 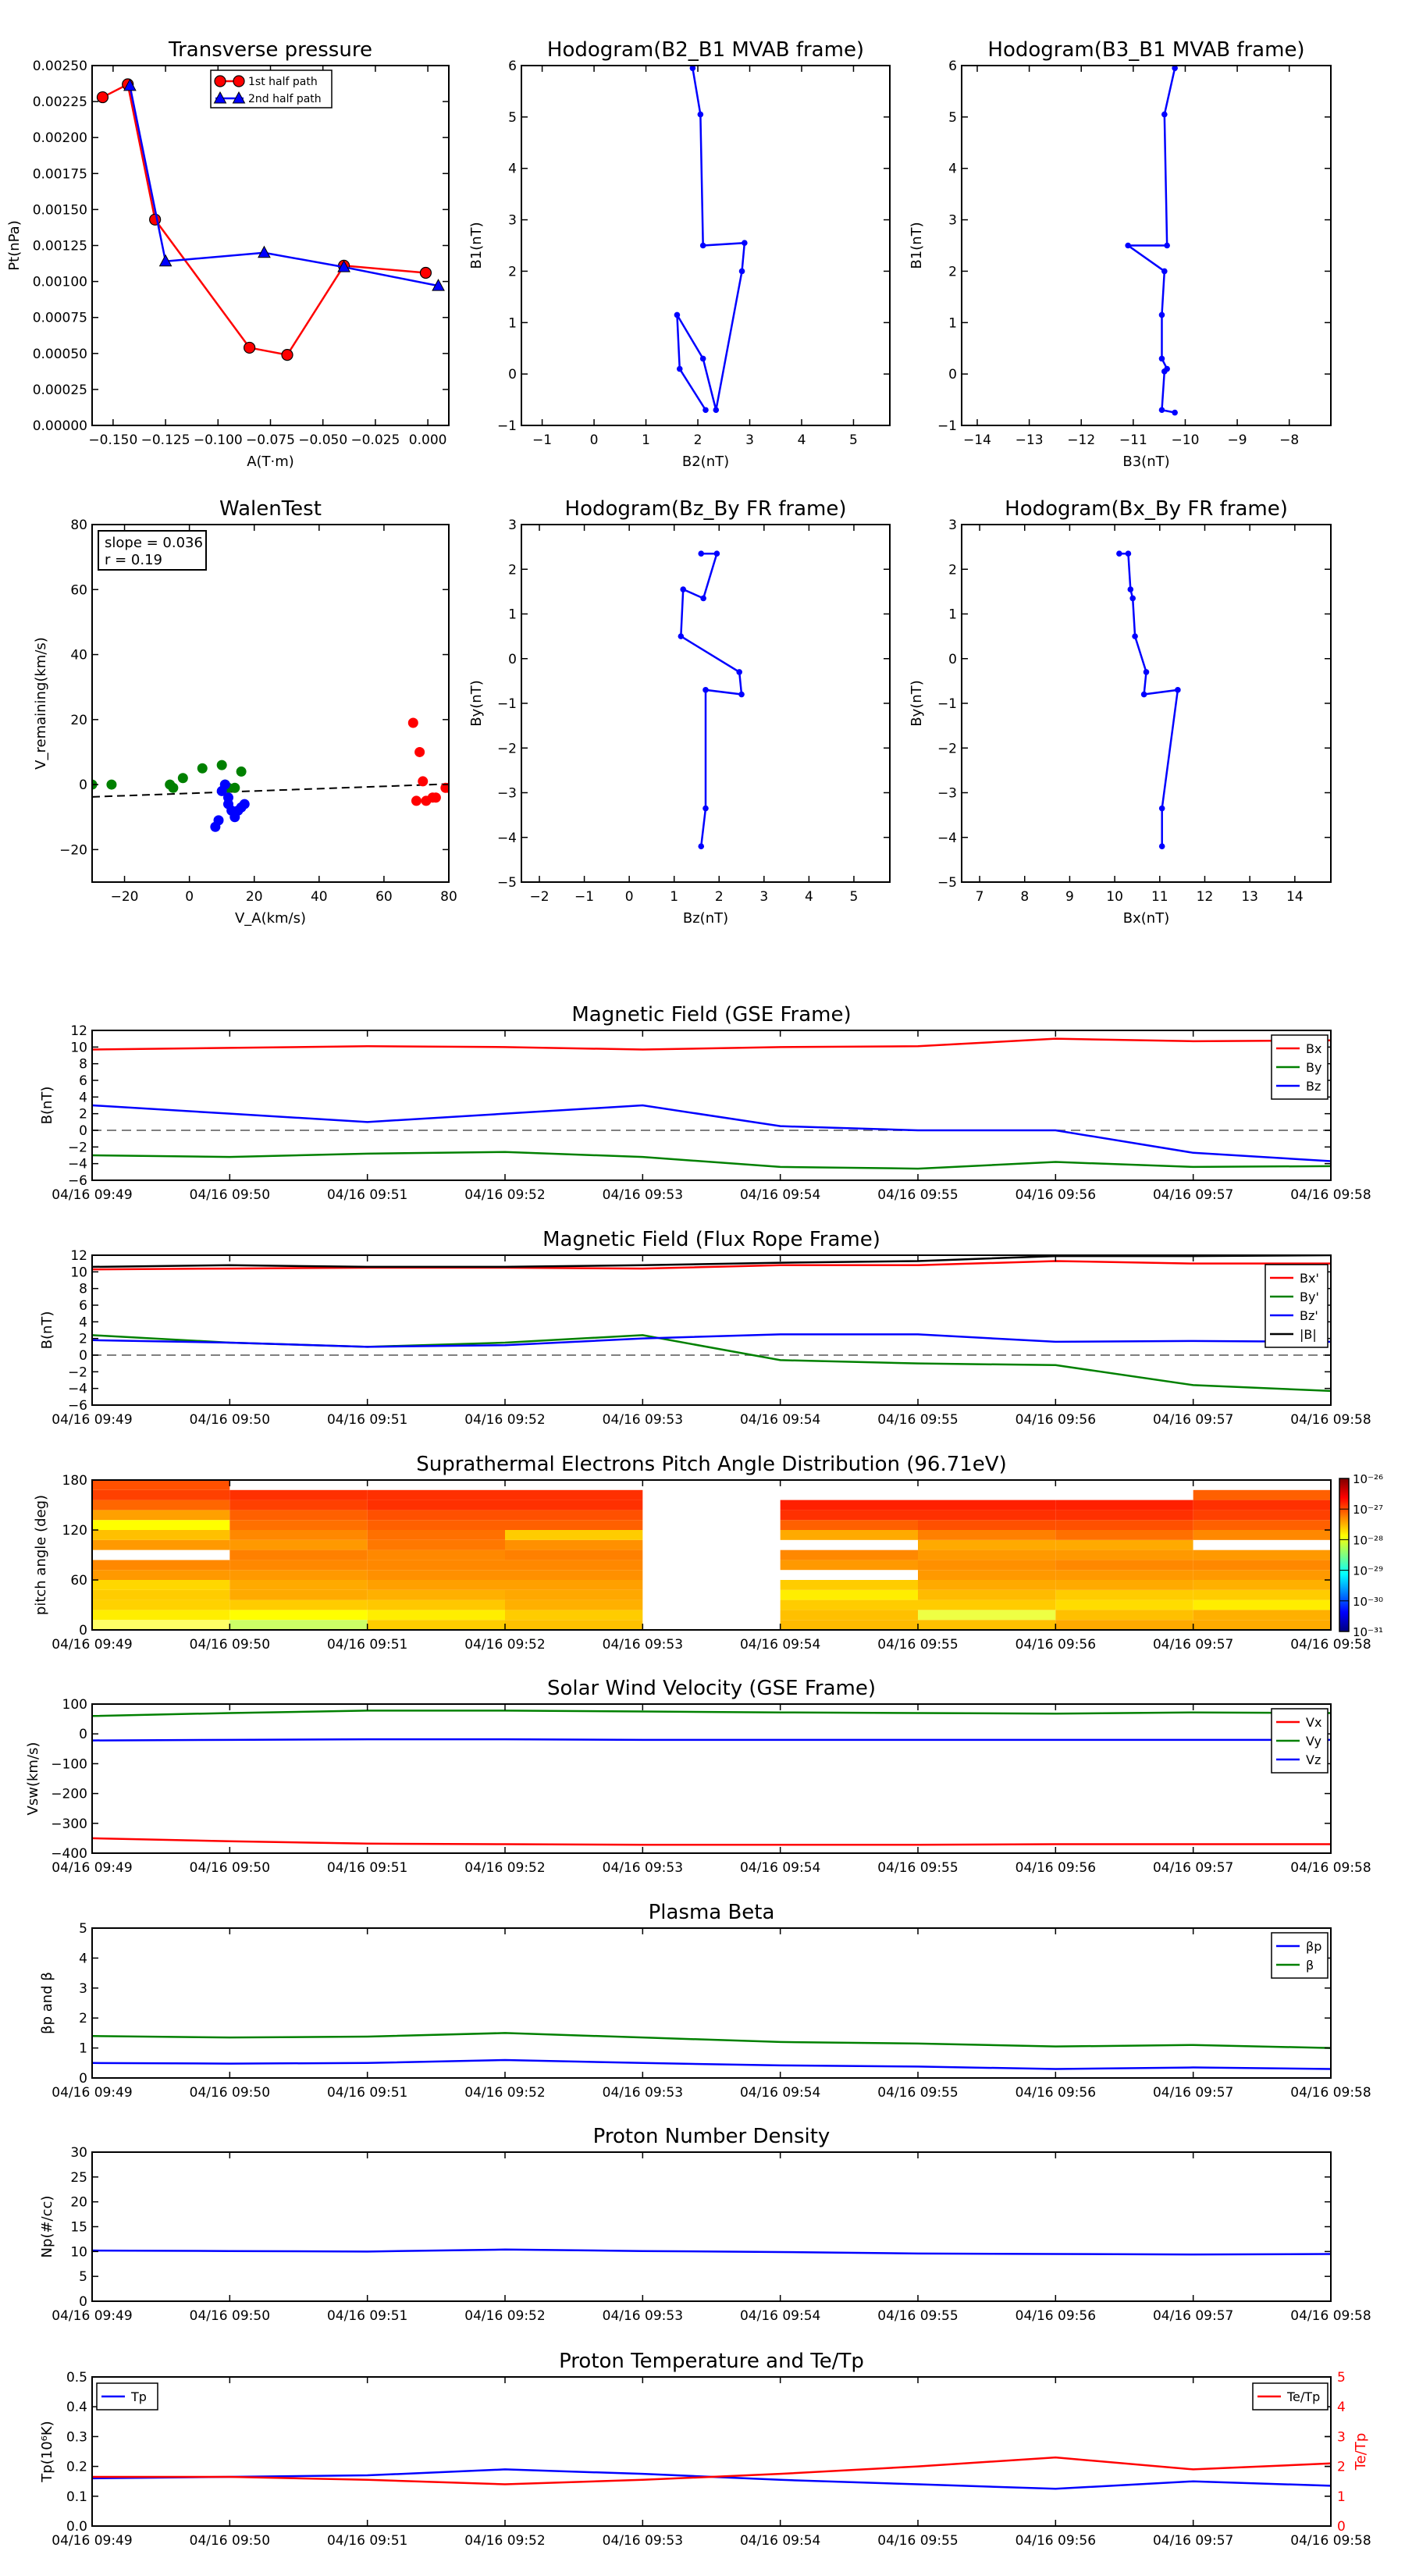 I want to click on x-tick-label: 04/16 09:51, so click(x=367, y=1420).